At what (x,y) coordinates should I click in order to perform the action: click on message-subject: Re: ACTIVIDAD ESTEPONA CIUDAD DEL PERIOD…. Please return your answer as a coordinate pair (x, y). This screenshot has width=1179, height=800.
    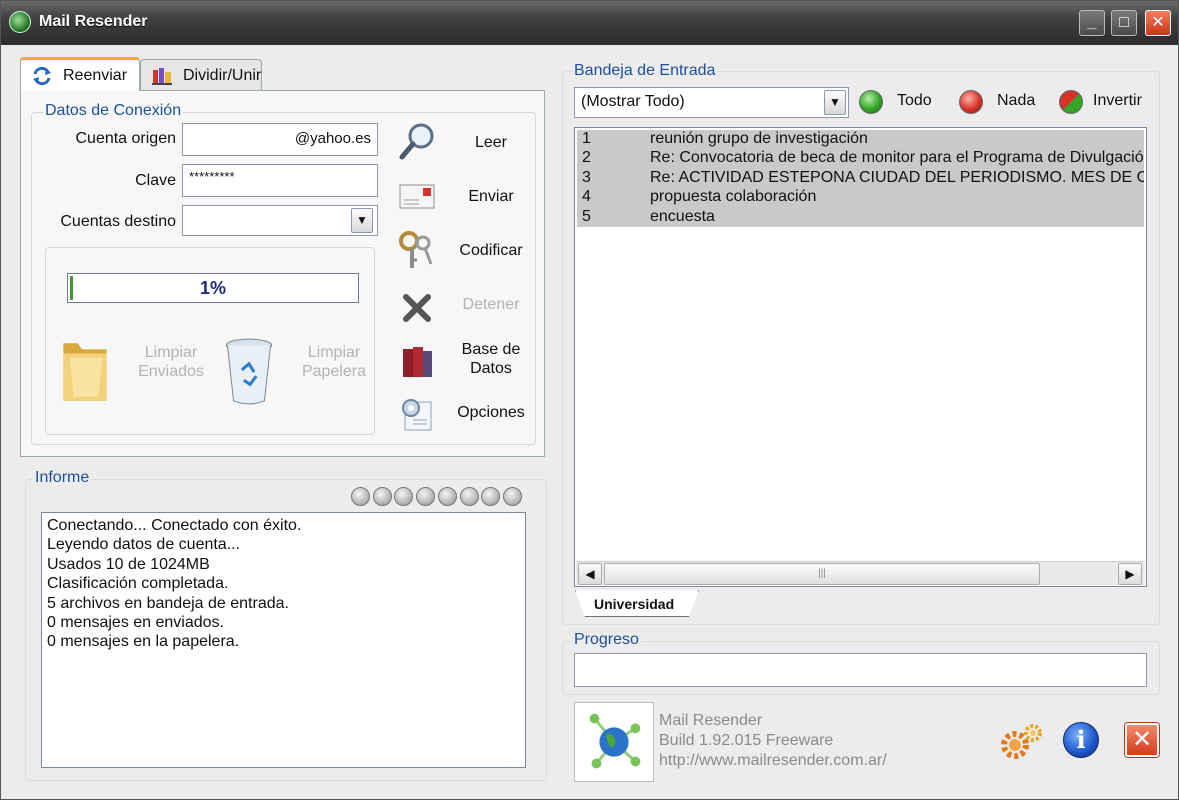
    Looking at the image, I should click on (897, 177).